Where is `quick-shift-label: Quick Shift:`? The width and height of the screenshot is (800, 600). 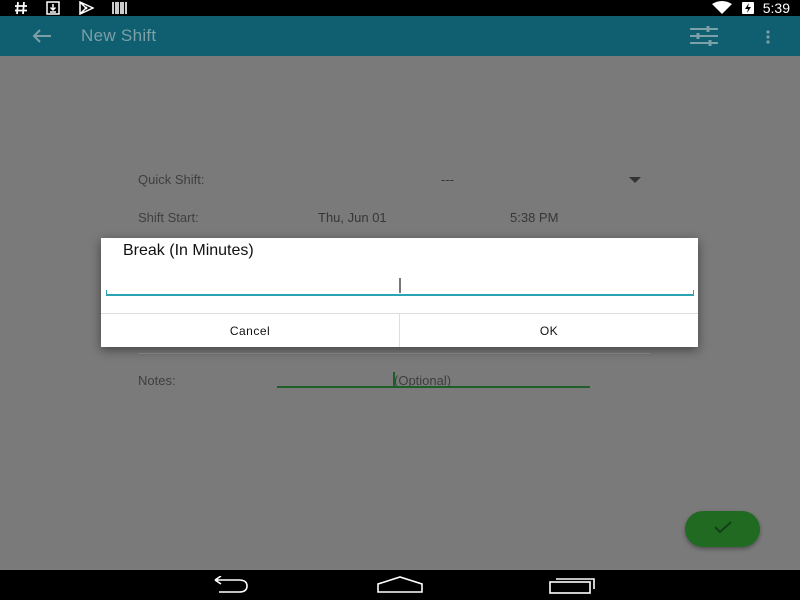 quick-shift-label: Quick Shift: is located at coordinates (171, 179).